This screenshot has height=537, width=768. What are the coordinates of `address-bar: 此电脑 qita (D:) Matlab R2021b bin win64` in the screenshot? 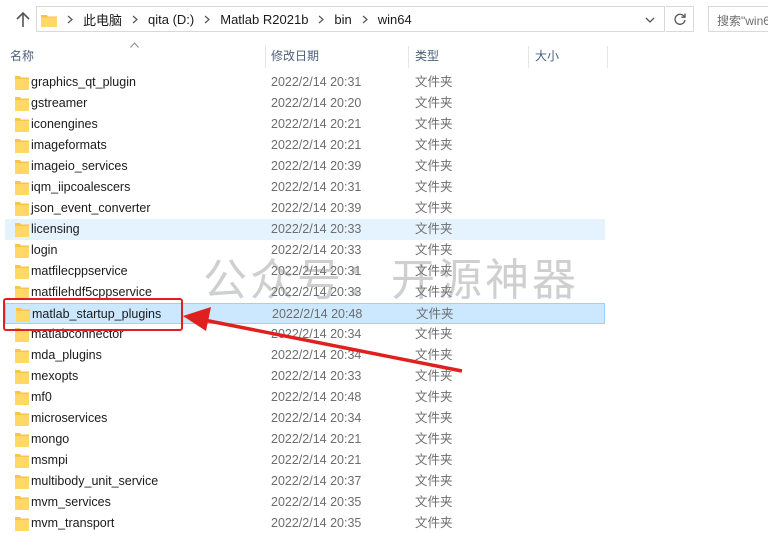 It's located at (350, 19).